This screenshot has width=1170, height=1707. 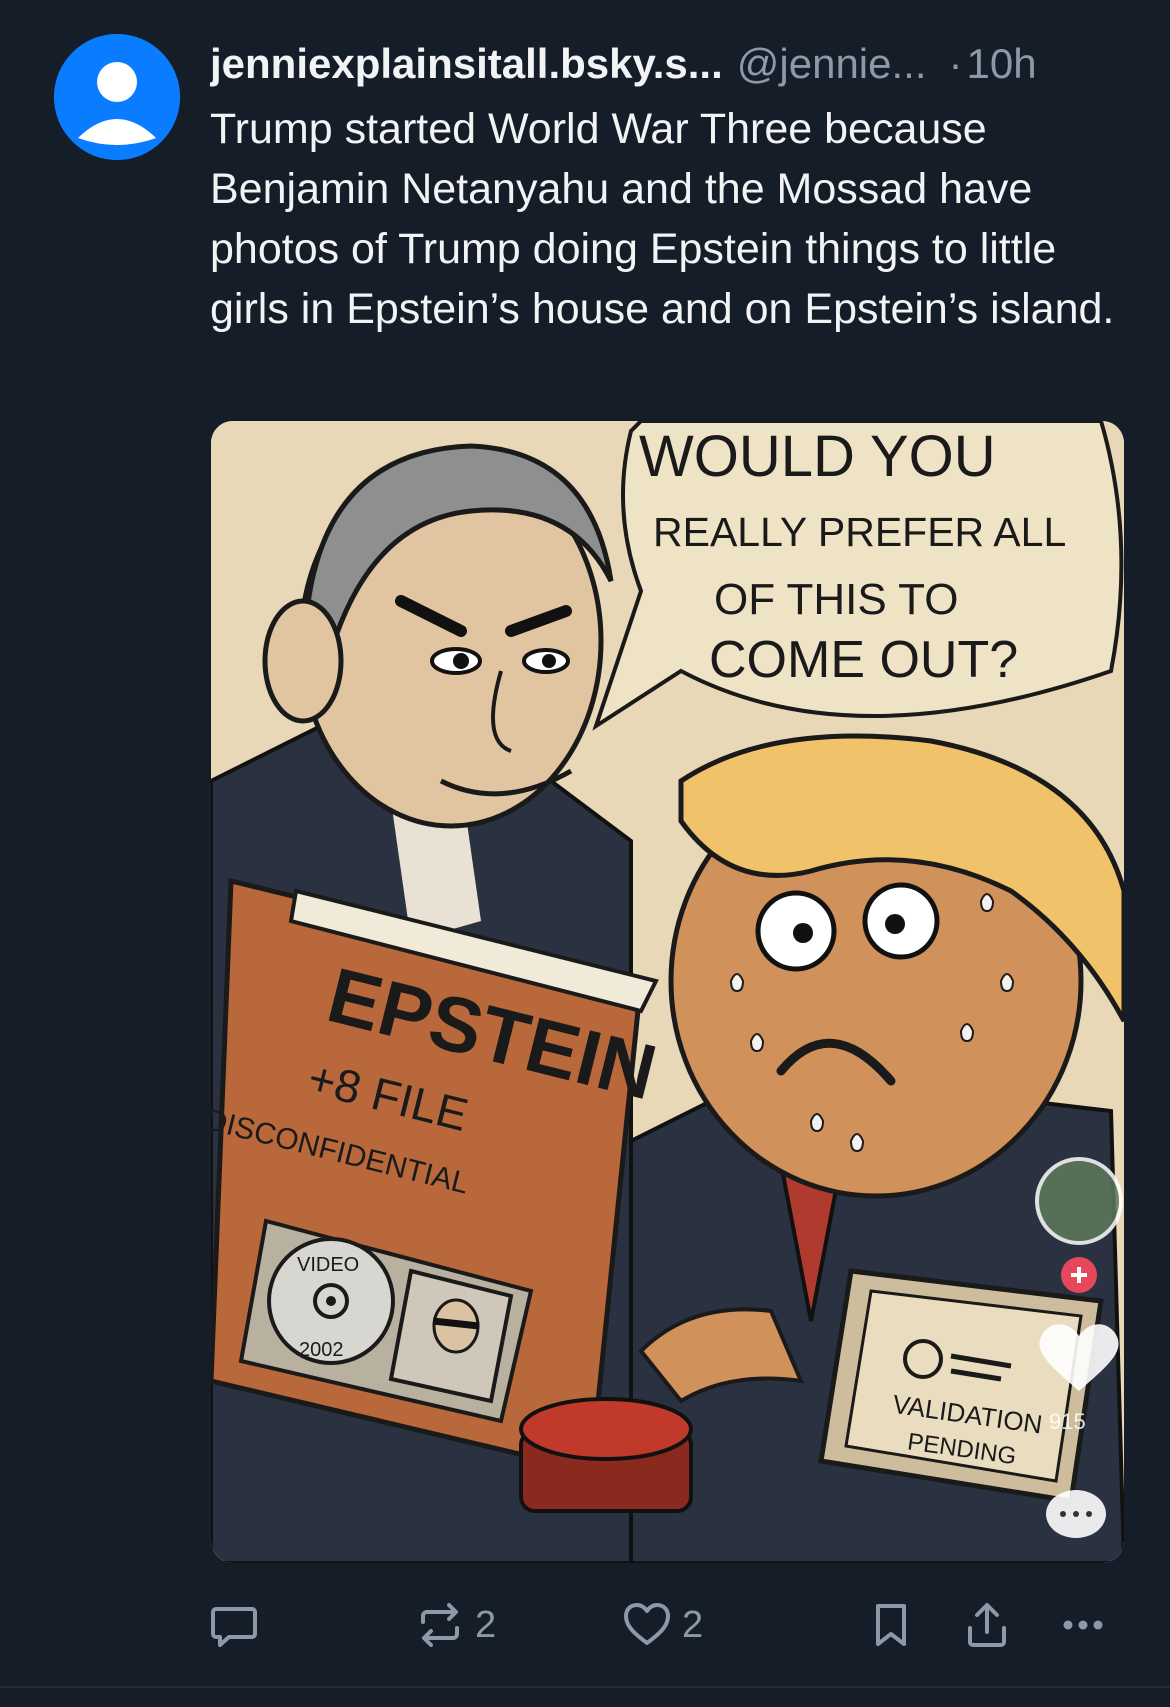 I want to click on disc-label: VIDEO, so click(x=328, y=1265).